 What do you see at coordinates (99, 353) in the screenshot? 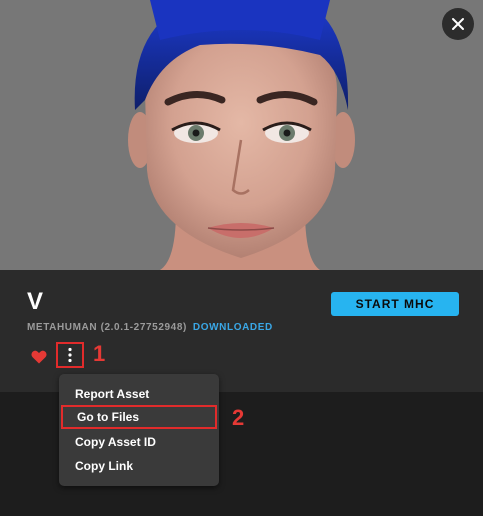
I see `annotation-step-1: 1` at bounding box center [99, 353].